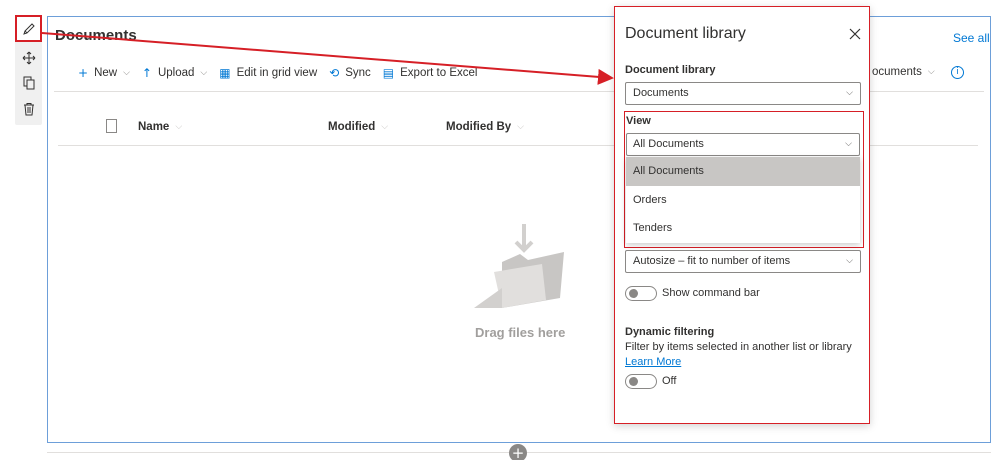  I want to click on plus-icon: +, so click(83, 73).